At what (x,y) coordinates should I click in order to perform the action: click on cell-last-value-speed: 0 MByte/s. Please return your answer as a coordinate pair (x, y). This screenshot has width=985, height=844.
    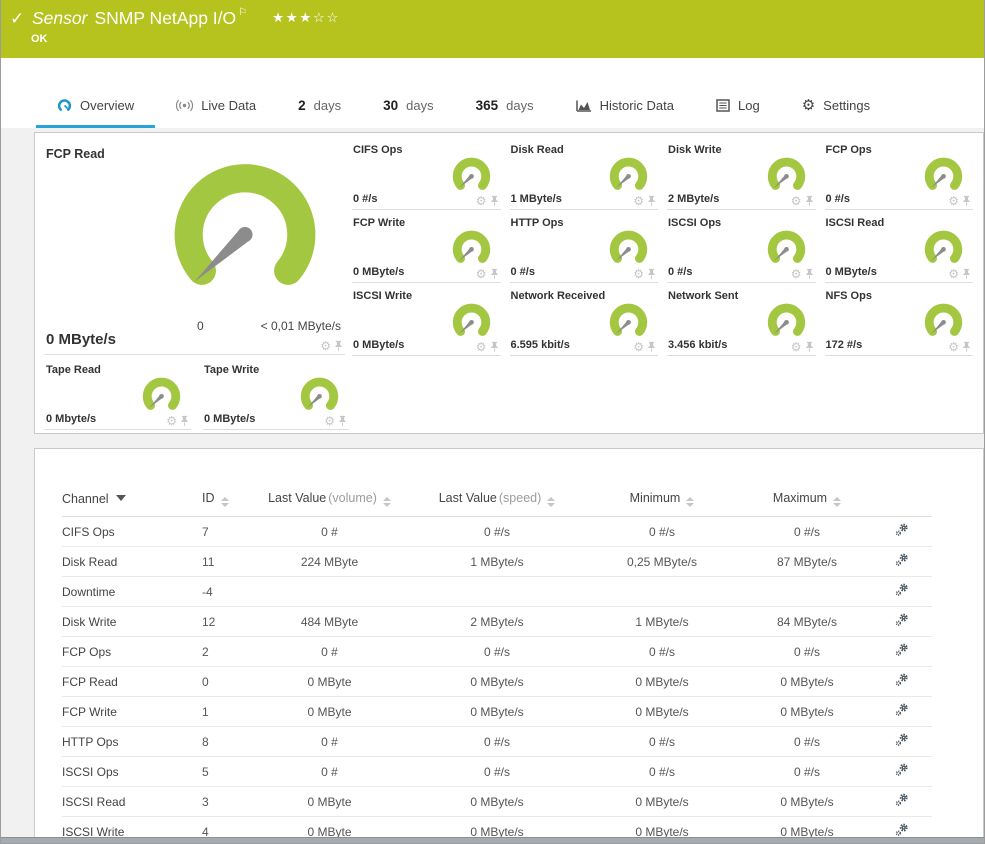
    Looking at the image, I should click on (497, 826).